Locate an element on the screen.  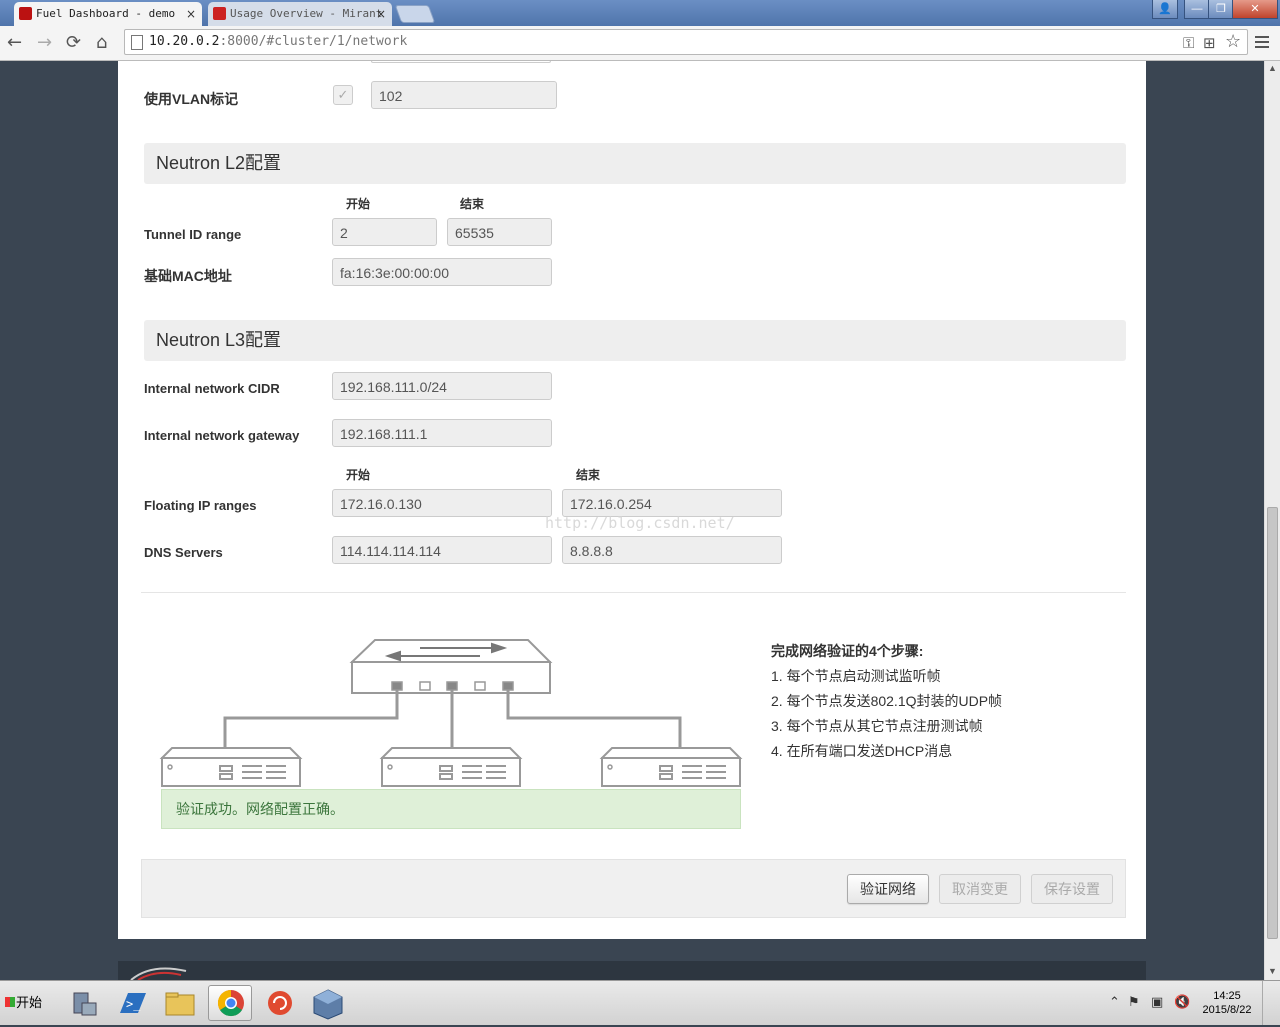
bookmark-star-icon: ☆ is located at coordinates (1233, 41).